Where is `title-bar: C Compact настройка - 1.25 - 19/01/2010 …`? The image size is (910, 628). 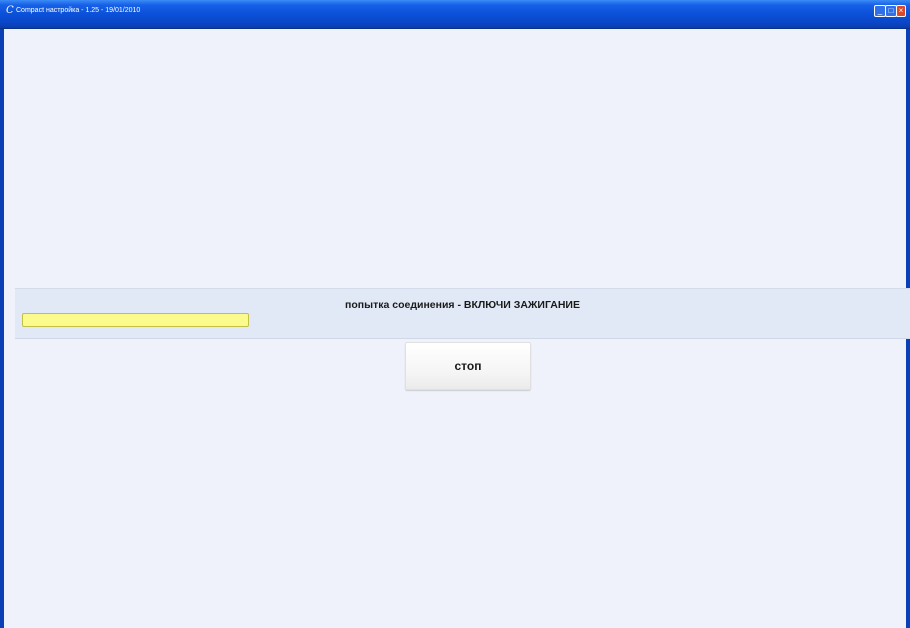 title-bar: C Compact настройка - 1.25 - 19/01/2010 … is located at coordinates (455, 14).